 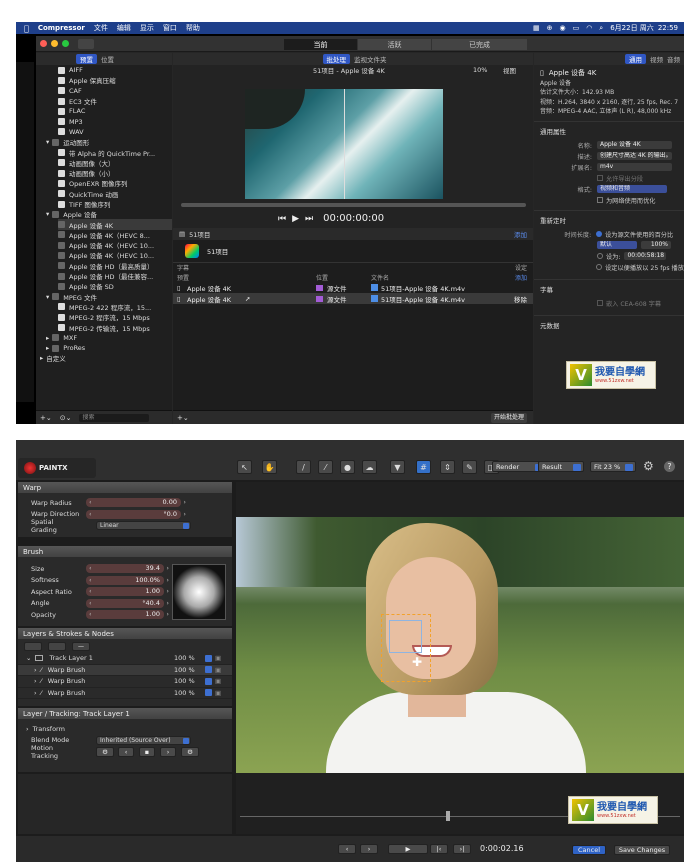 What do you see at coordinates (127, 580) in the screenshot?
I see `softness-slider: 100.0%` at bounding box center [127, 580].